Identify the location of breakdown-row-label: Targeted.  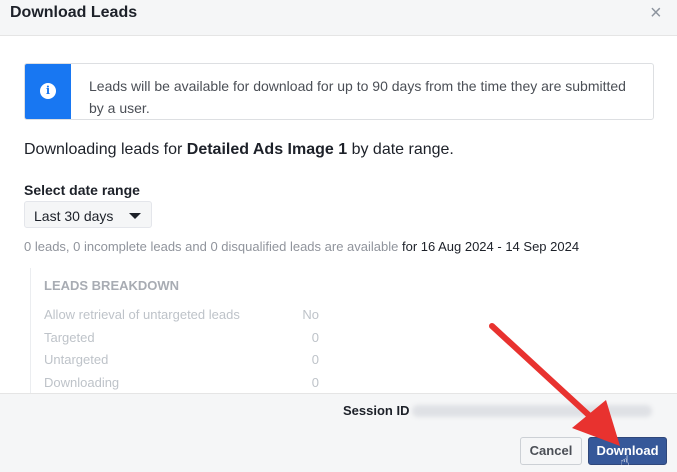
(69, 337).